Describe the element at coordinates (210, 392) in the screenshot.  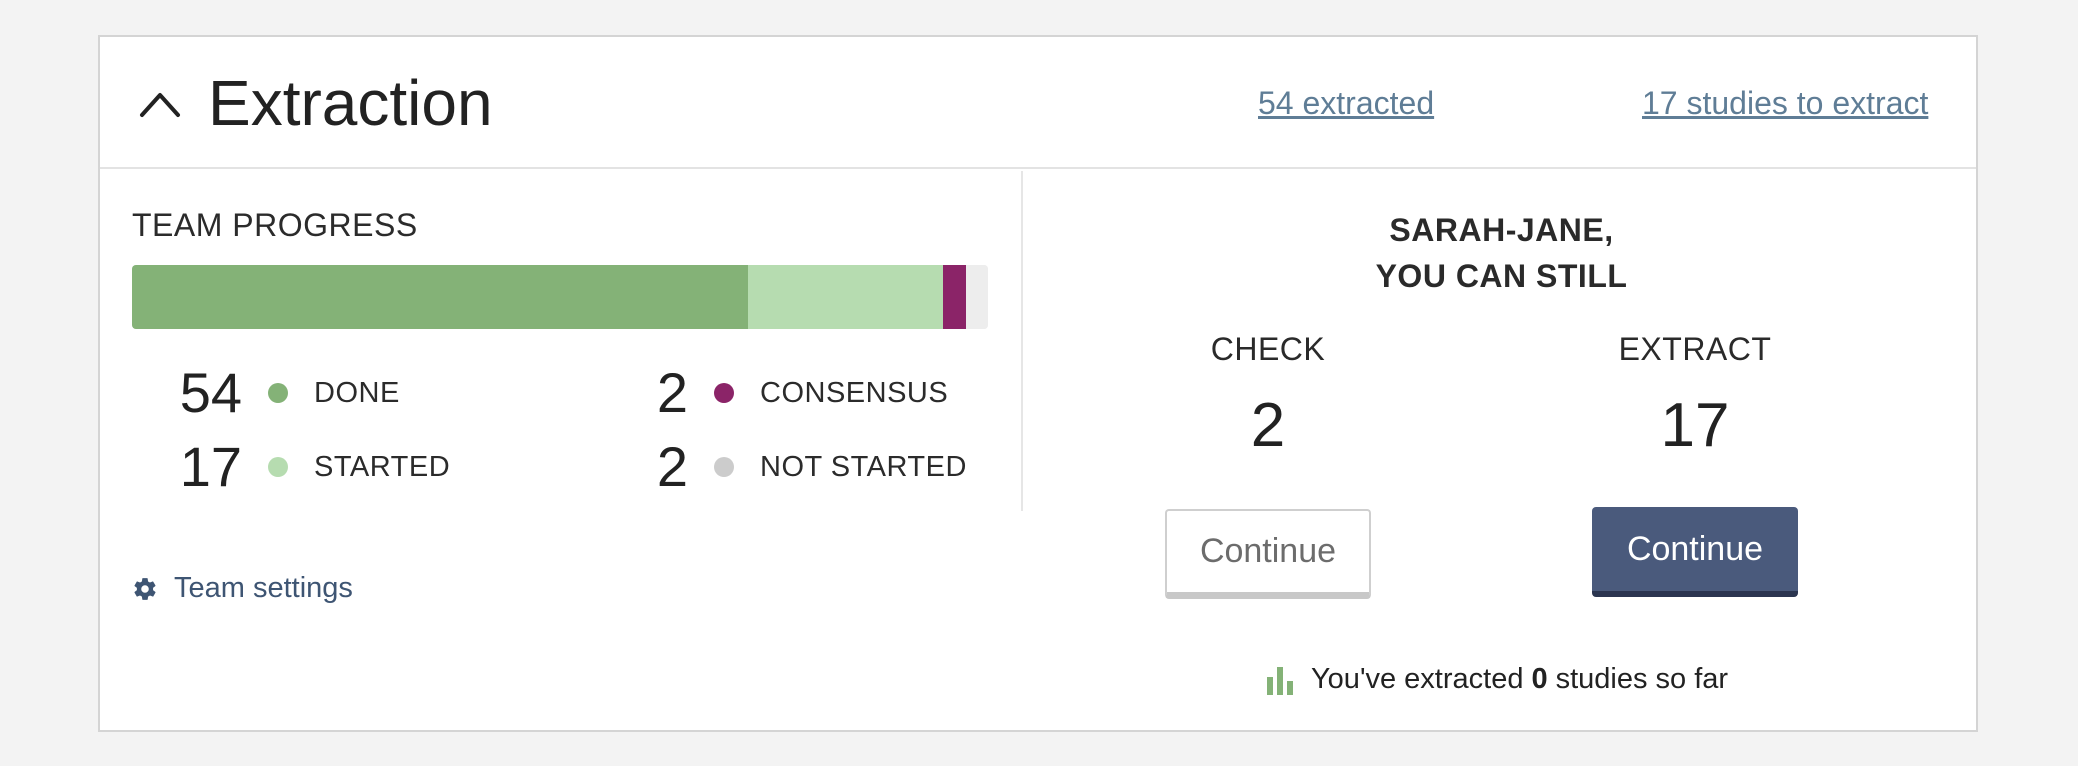
I see `stat-done-value: 54` at that location.